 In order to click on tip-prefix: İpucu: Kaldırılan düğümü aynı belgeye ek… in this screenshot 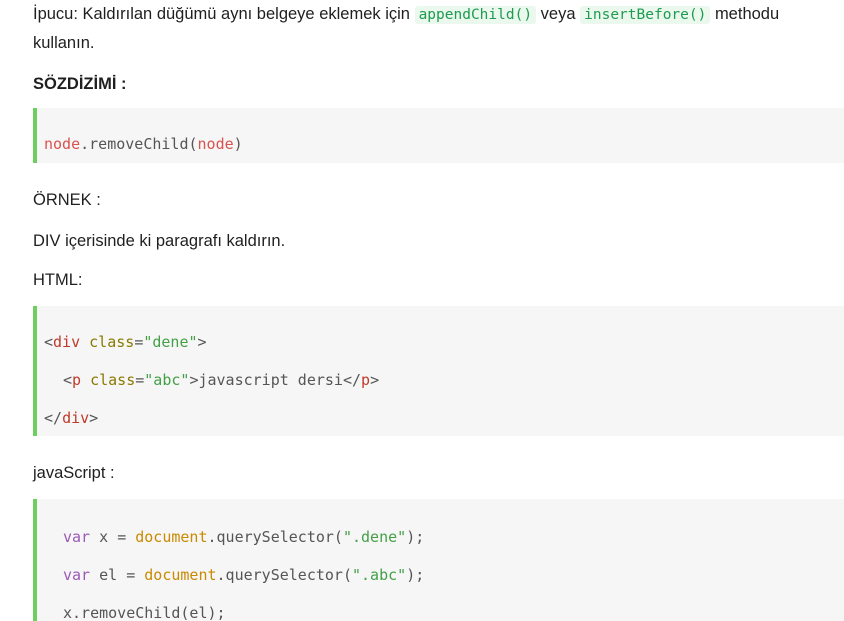, I will do `click(221, 14)`.